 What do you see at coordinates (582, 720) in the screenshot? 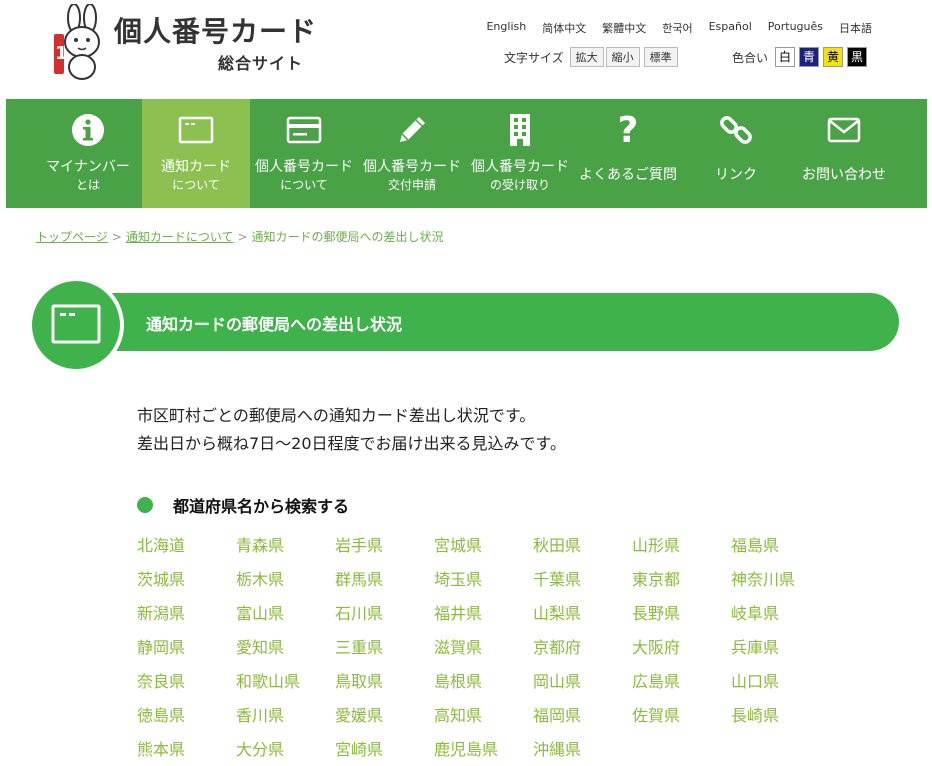
I see `prefecture-link: 福岡県` at bounding box center [582, 720].